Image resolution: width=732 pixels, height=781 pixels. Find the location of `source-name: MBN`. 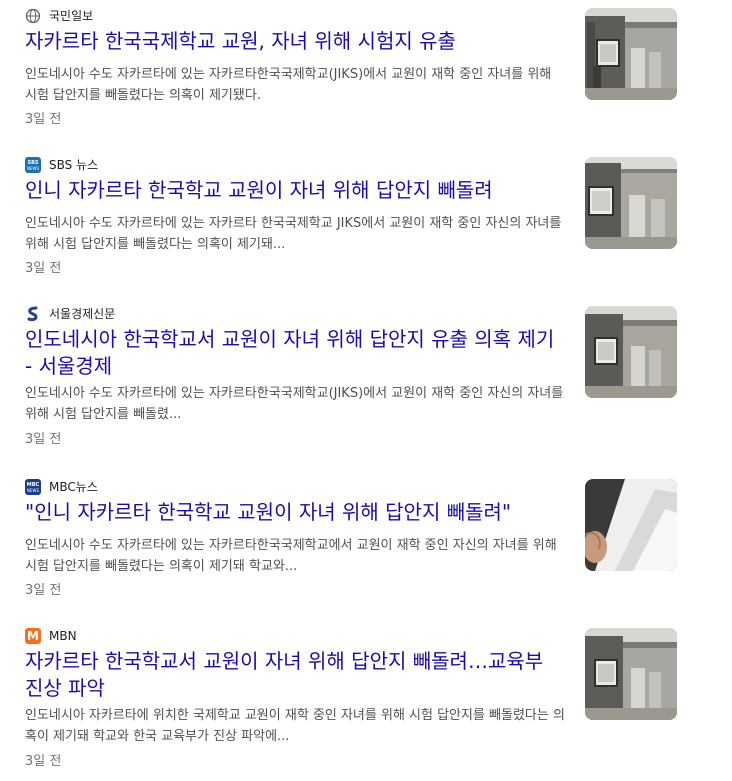

source-name: MBN is located at coordinates (63, 636).